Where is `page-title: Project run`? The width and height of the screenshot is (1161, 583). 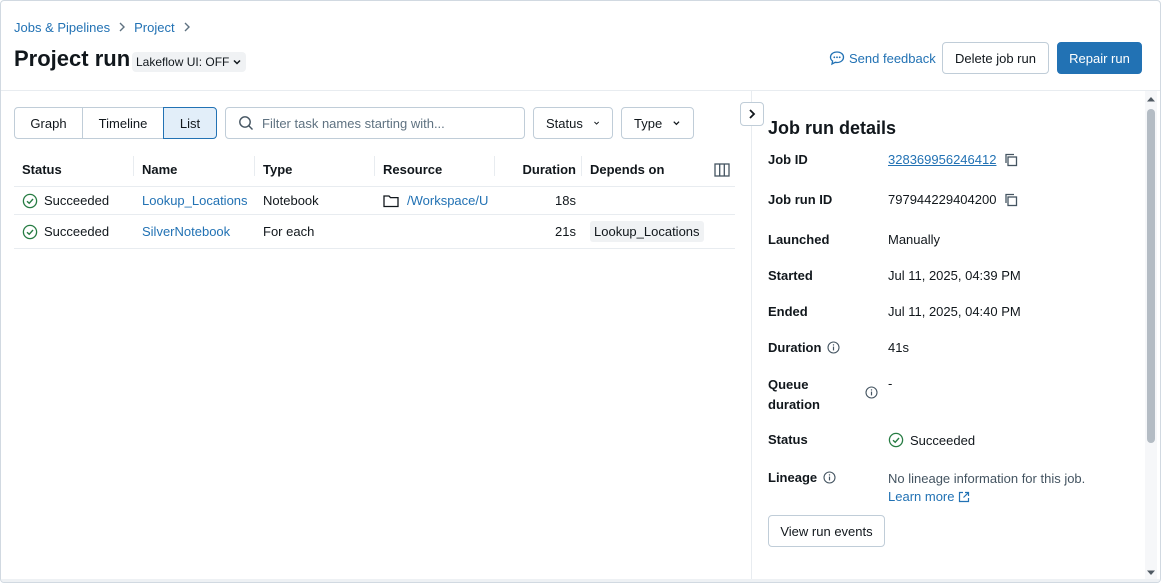 page-title: Project run is located at coordinates (72, 58).